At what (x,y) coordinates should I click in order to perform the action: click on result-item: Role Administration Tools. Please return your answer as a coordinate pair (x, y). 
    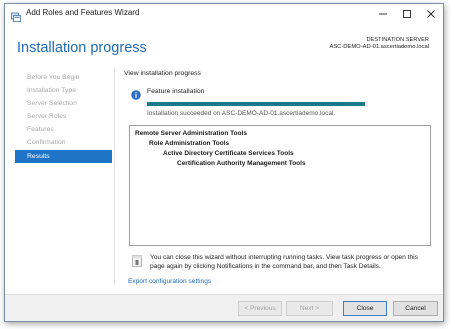
    Looking at the image, I should click on (189, 143).